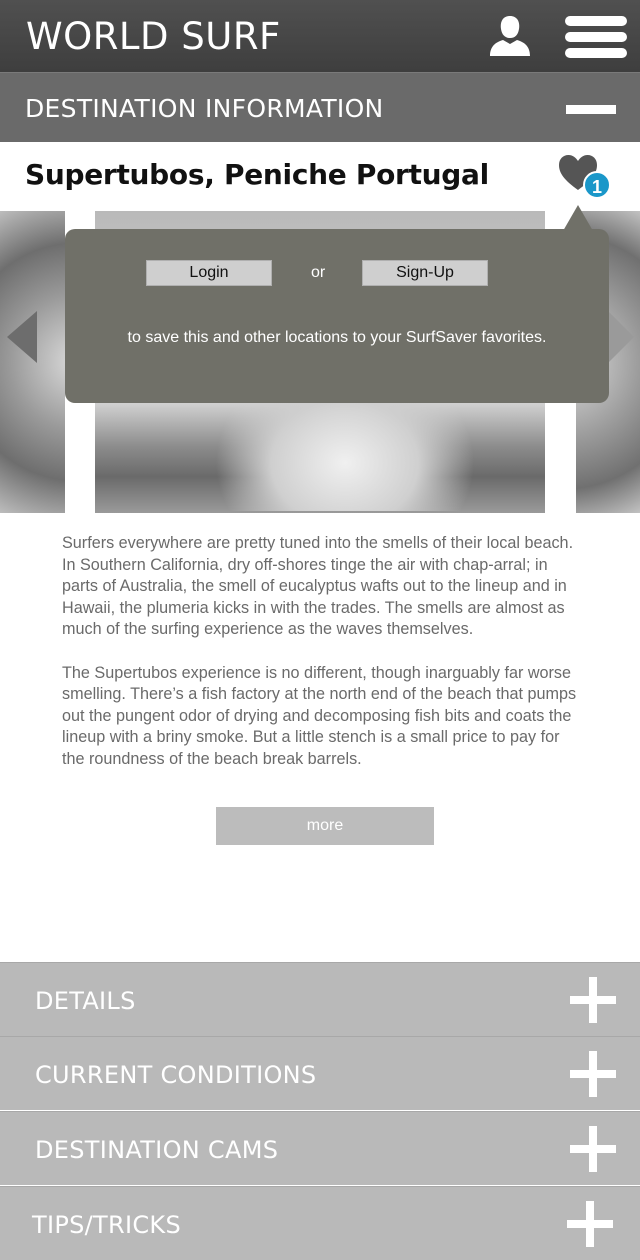 This screenshot has height=1260, width=640. Describe the element at coordinates (320, 999) in the screenshot. I see `accordion-details: DETAILS` at that location.